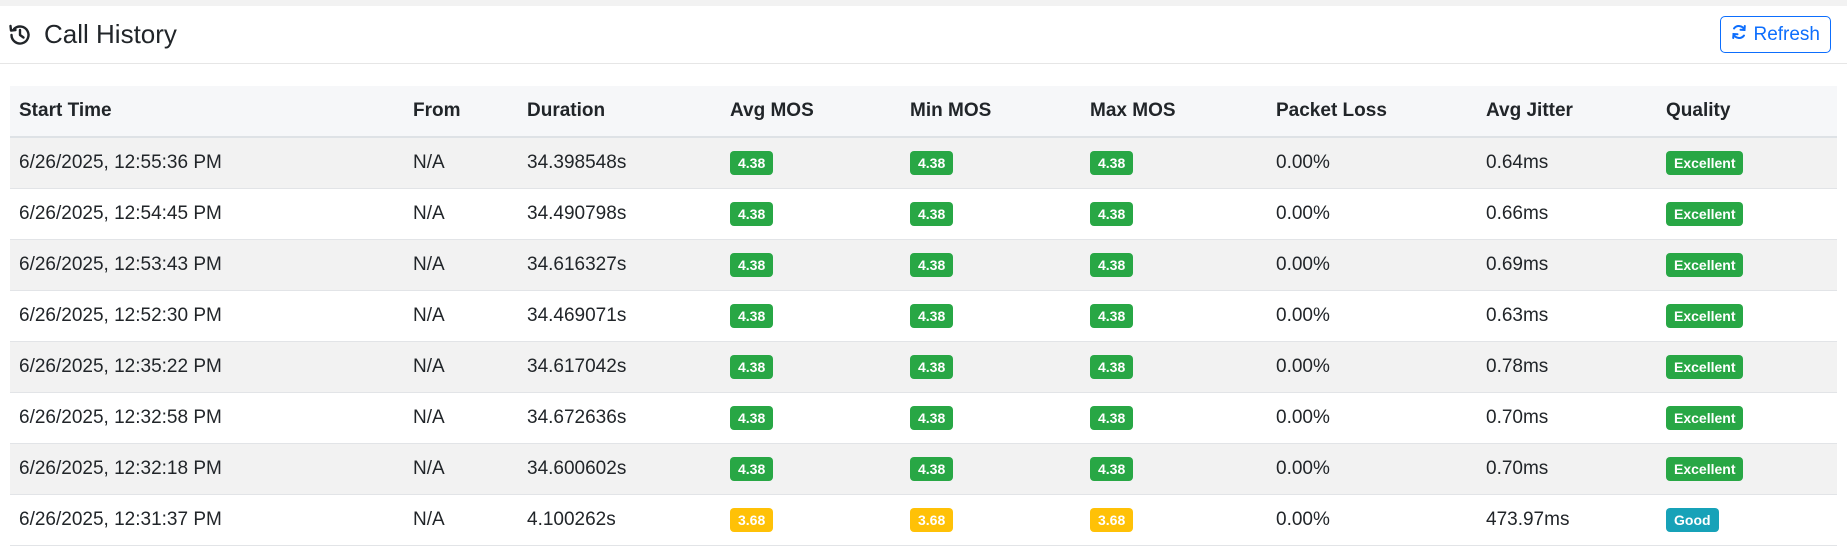 This screenshot has height=546, width=1847. Describe the element at coordinates (1567, 418) in the screenshot. I see `avg-jitter-cell: 0.70ms` at that location.